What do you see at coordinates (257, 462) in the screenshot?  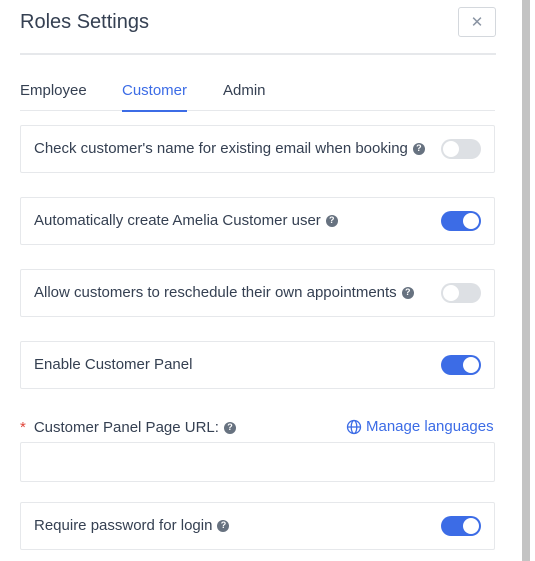 I see `customer-panel-url-input` at bounding box center [257, 462].